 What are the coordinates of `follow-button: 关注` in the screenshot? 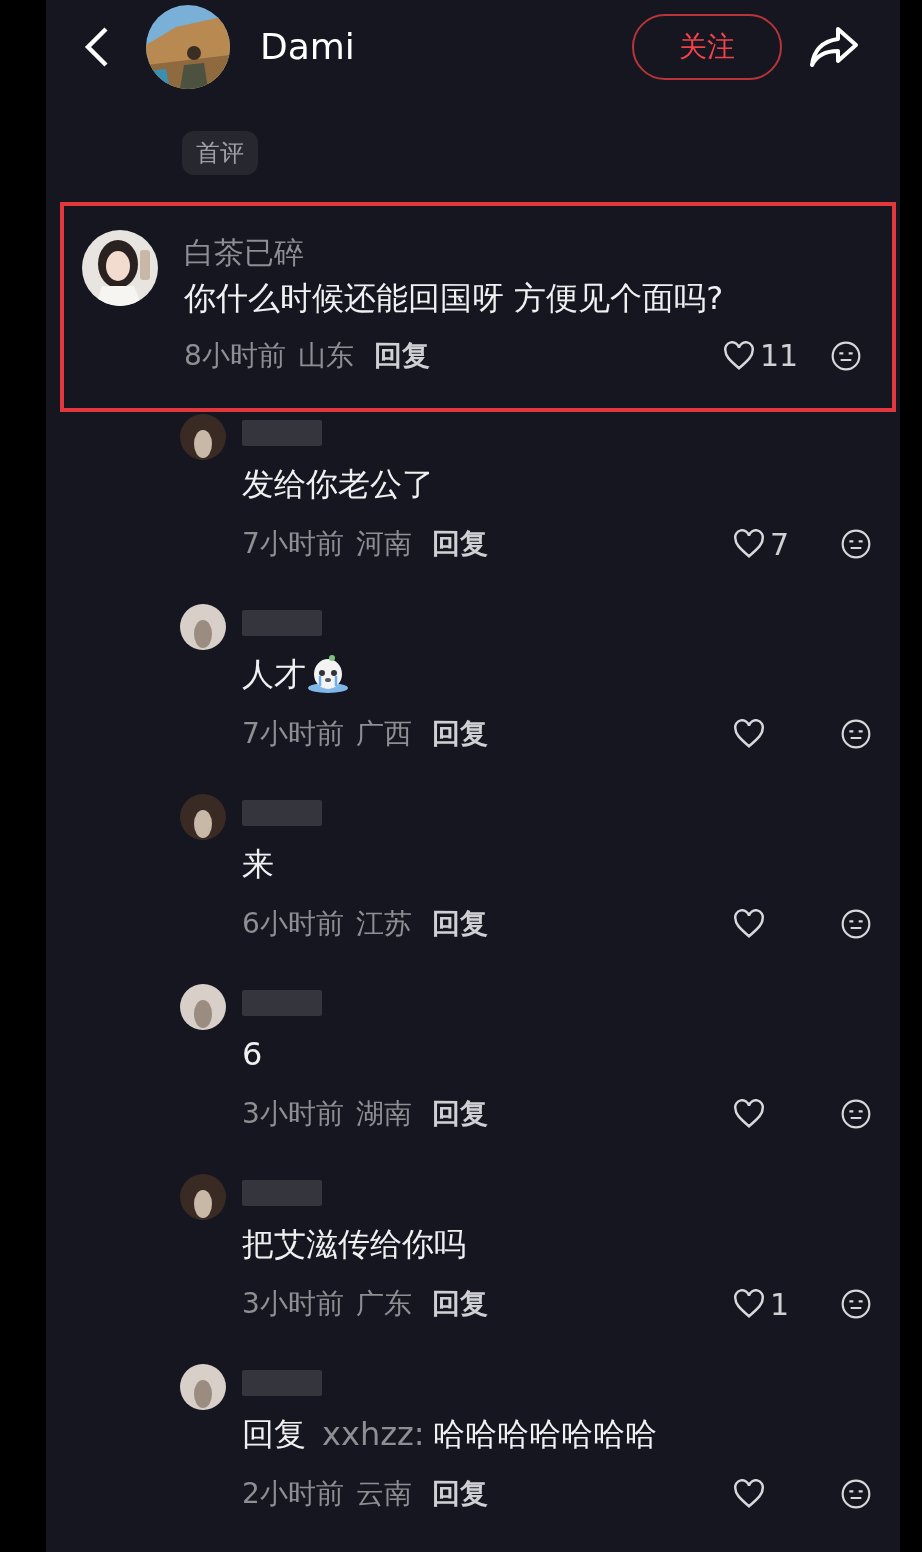 It's located at (707, 46).